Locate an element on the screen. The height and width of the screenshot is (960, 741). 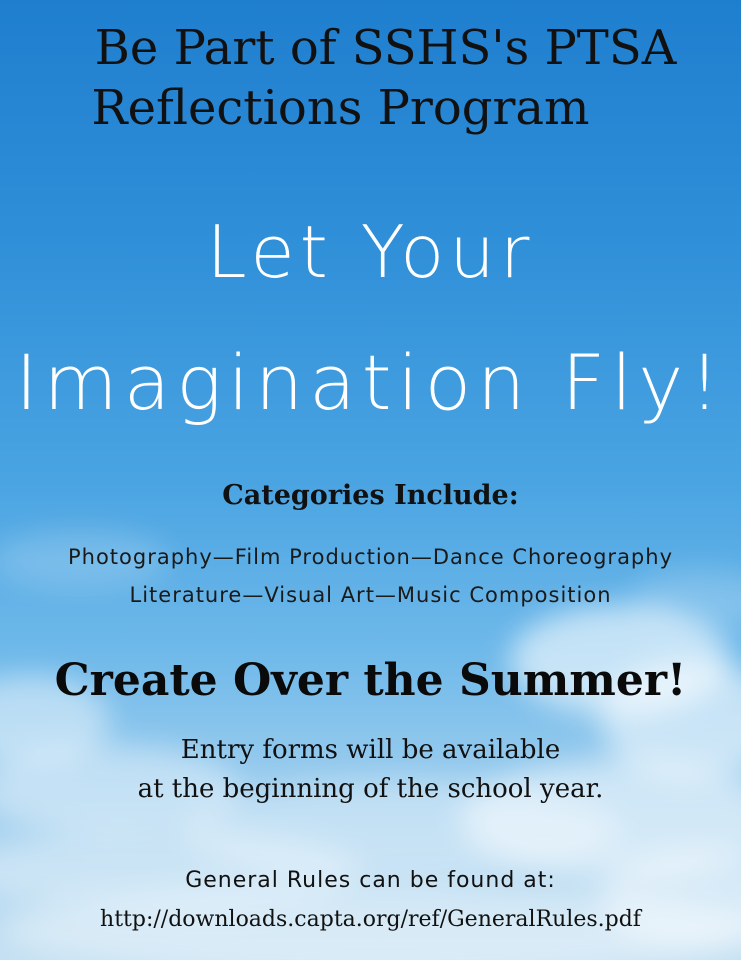
slogan-line-1: Let Your is located at coordinates (370, 252).